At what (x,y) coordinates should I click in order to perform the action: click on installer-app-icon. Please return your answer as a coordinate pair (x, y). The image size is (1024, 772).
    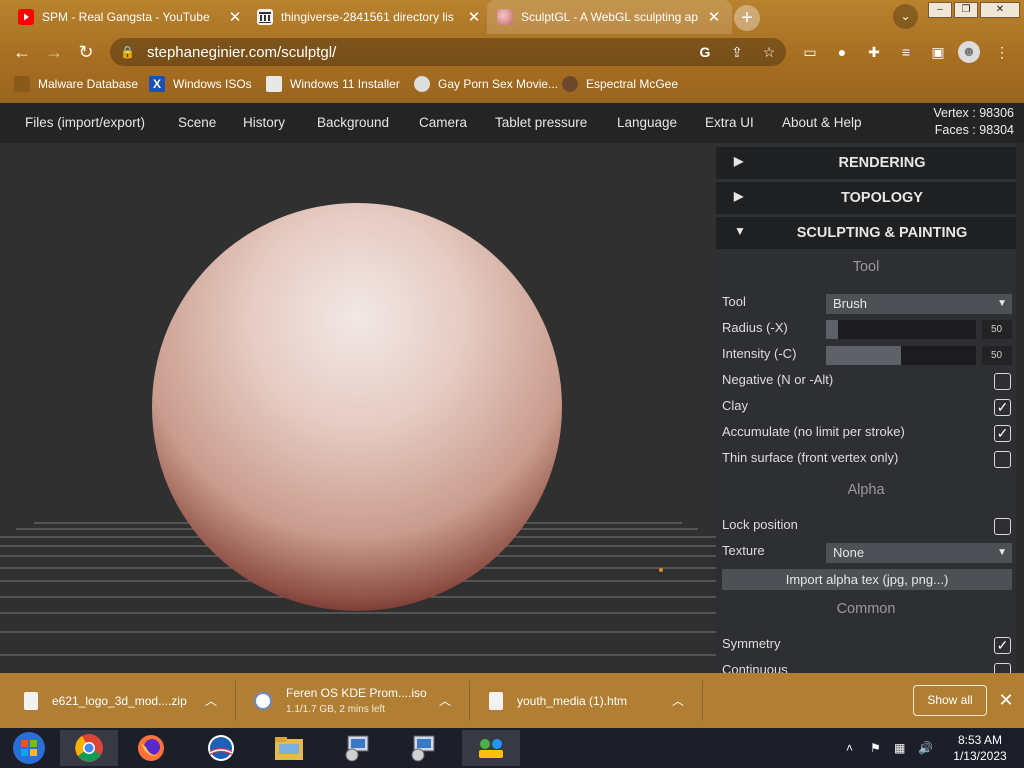
    Looking at the image, I should click on (357, 748).